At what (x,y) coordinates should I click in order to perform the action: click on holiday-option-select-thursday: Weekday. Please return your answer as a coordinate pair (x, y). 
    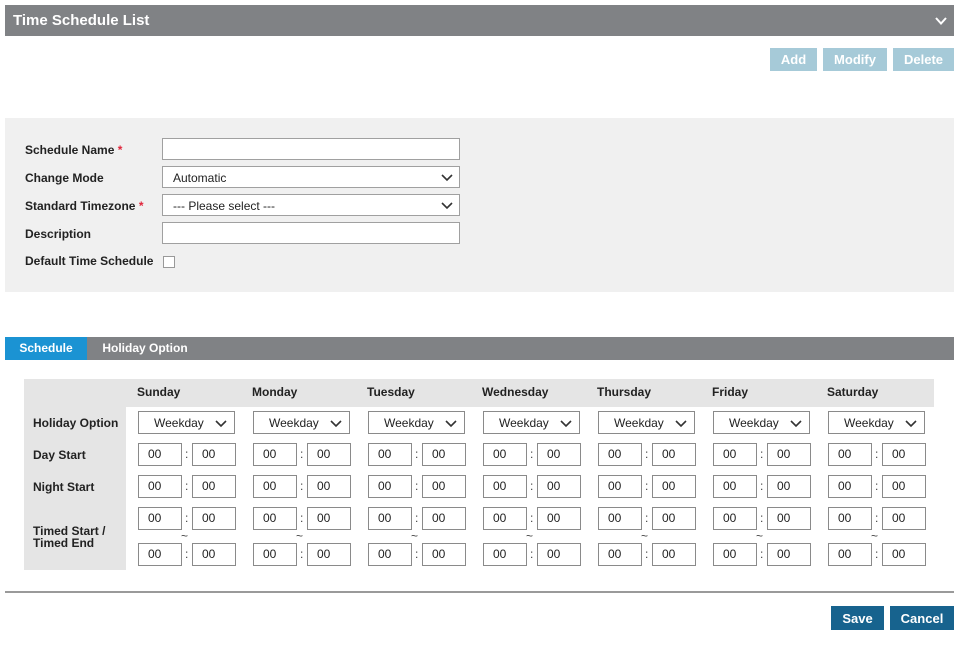
    Looking at the image, I should click on (646, 422).